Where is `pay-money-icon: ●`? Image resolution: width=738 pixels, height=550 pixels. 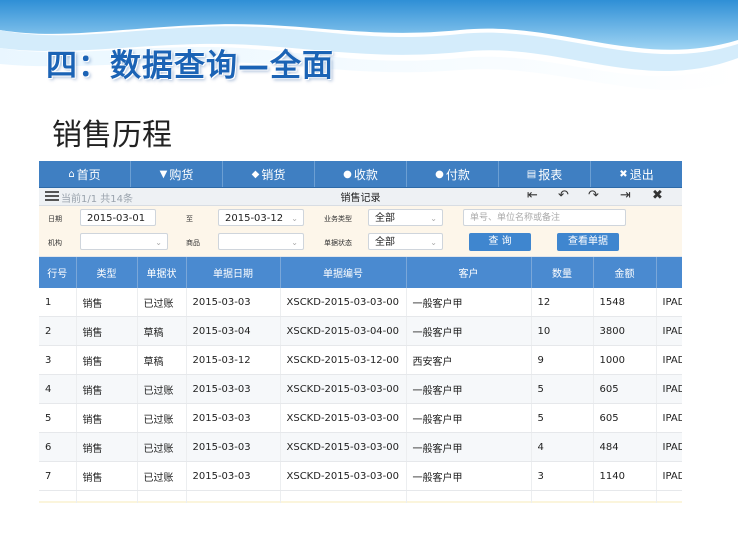
pay-money-icon: ● is located at coordinates (439, 174).